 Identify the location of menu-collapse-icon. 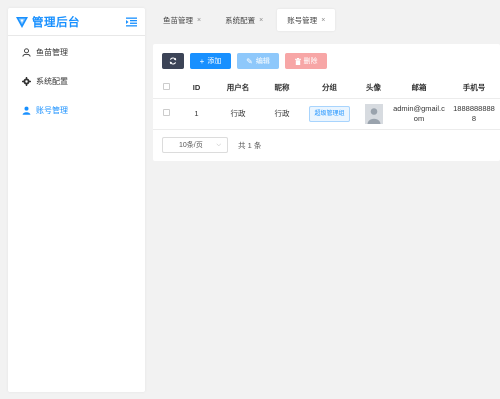
(131, 22).